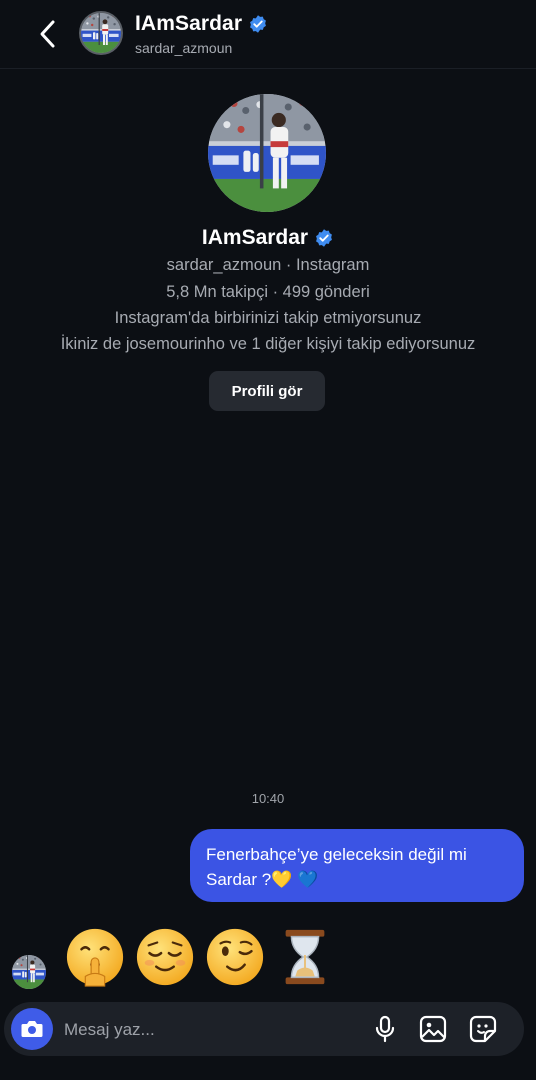 The width and height of the screenshot is (536, 1080). I want to click on header-title: IAmSardar, so click(201, 24).